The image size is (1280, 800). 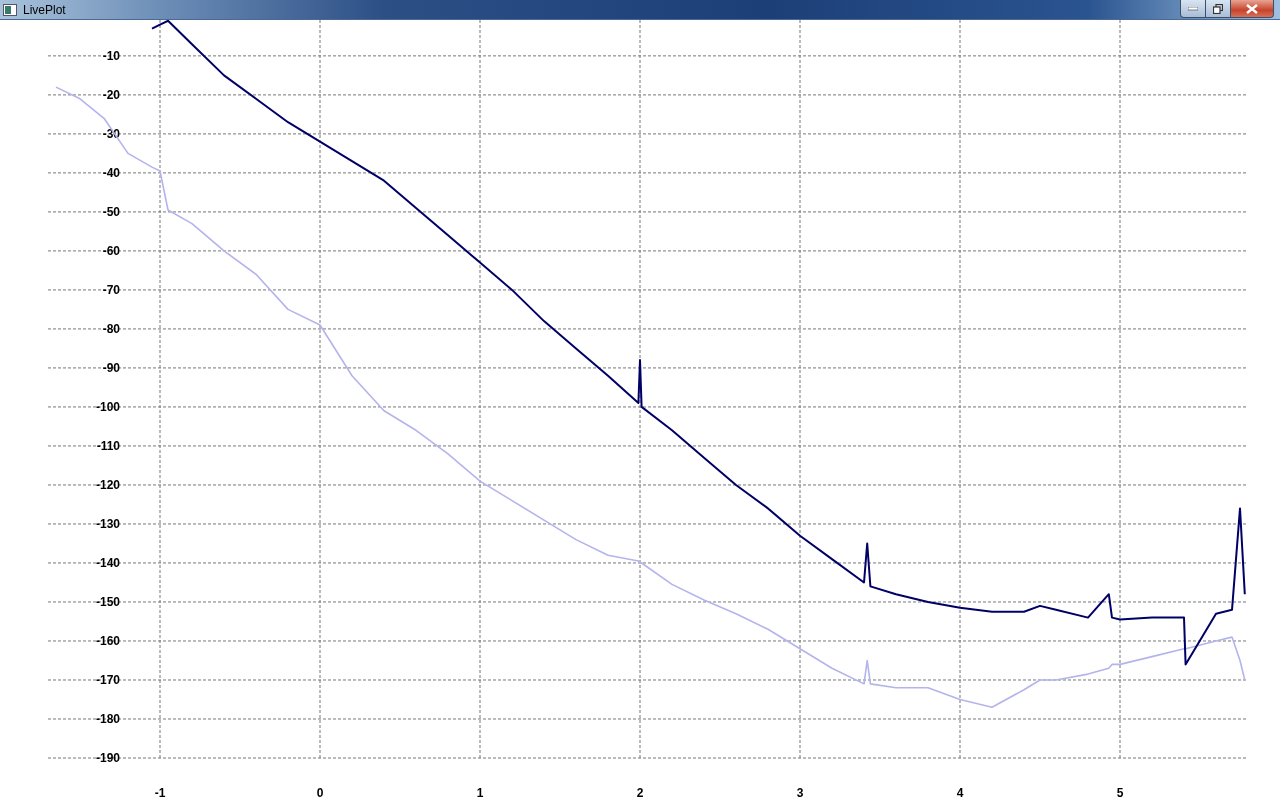 I want to click on axis-tick-label: -80, so click(x=111, y=328).